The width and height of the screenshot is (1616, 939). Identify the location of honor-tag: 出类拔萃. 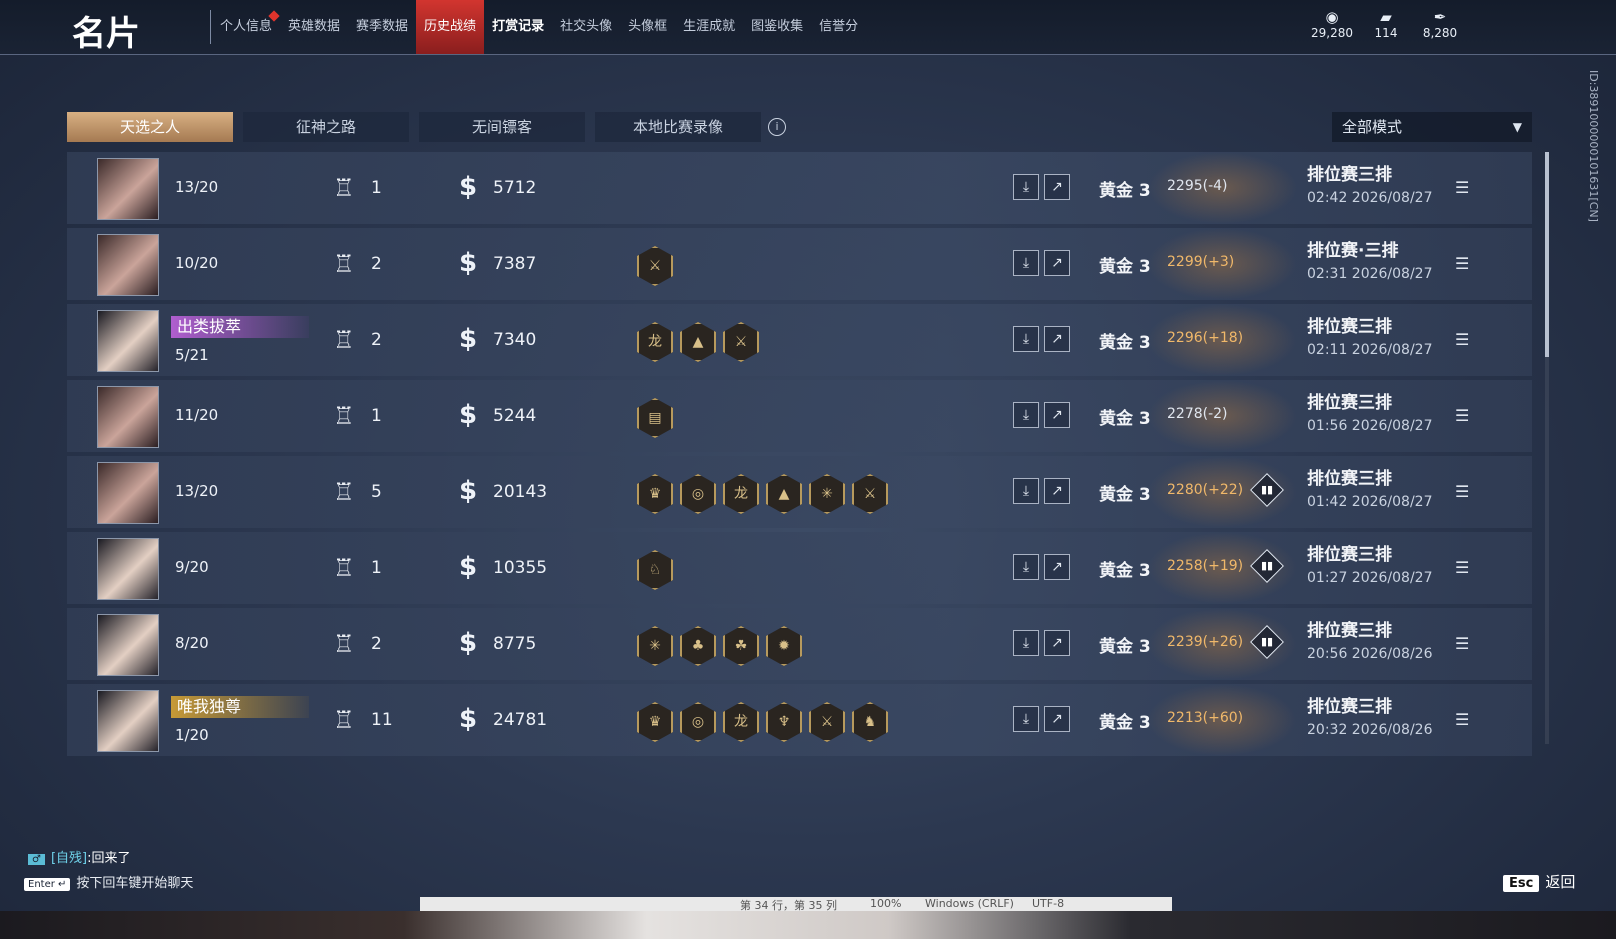
(240, 327).